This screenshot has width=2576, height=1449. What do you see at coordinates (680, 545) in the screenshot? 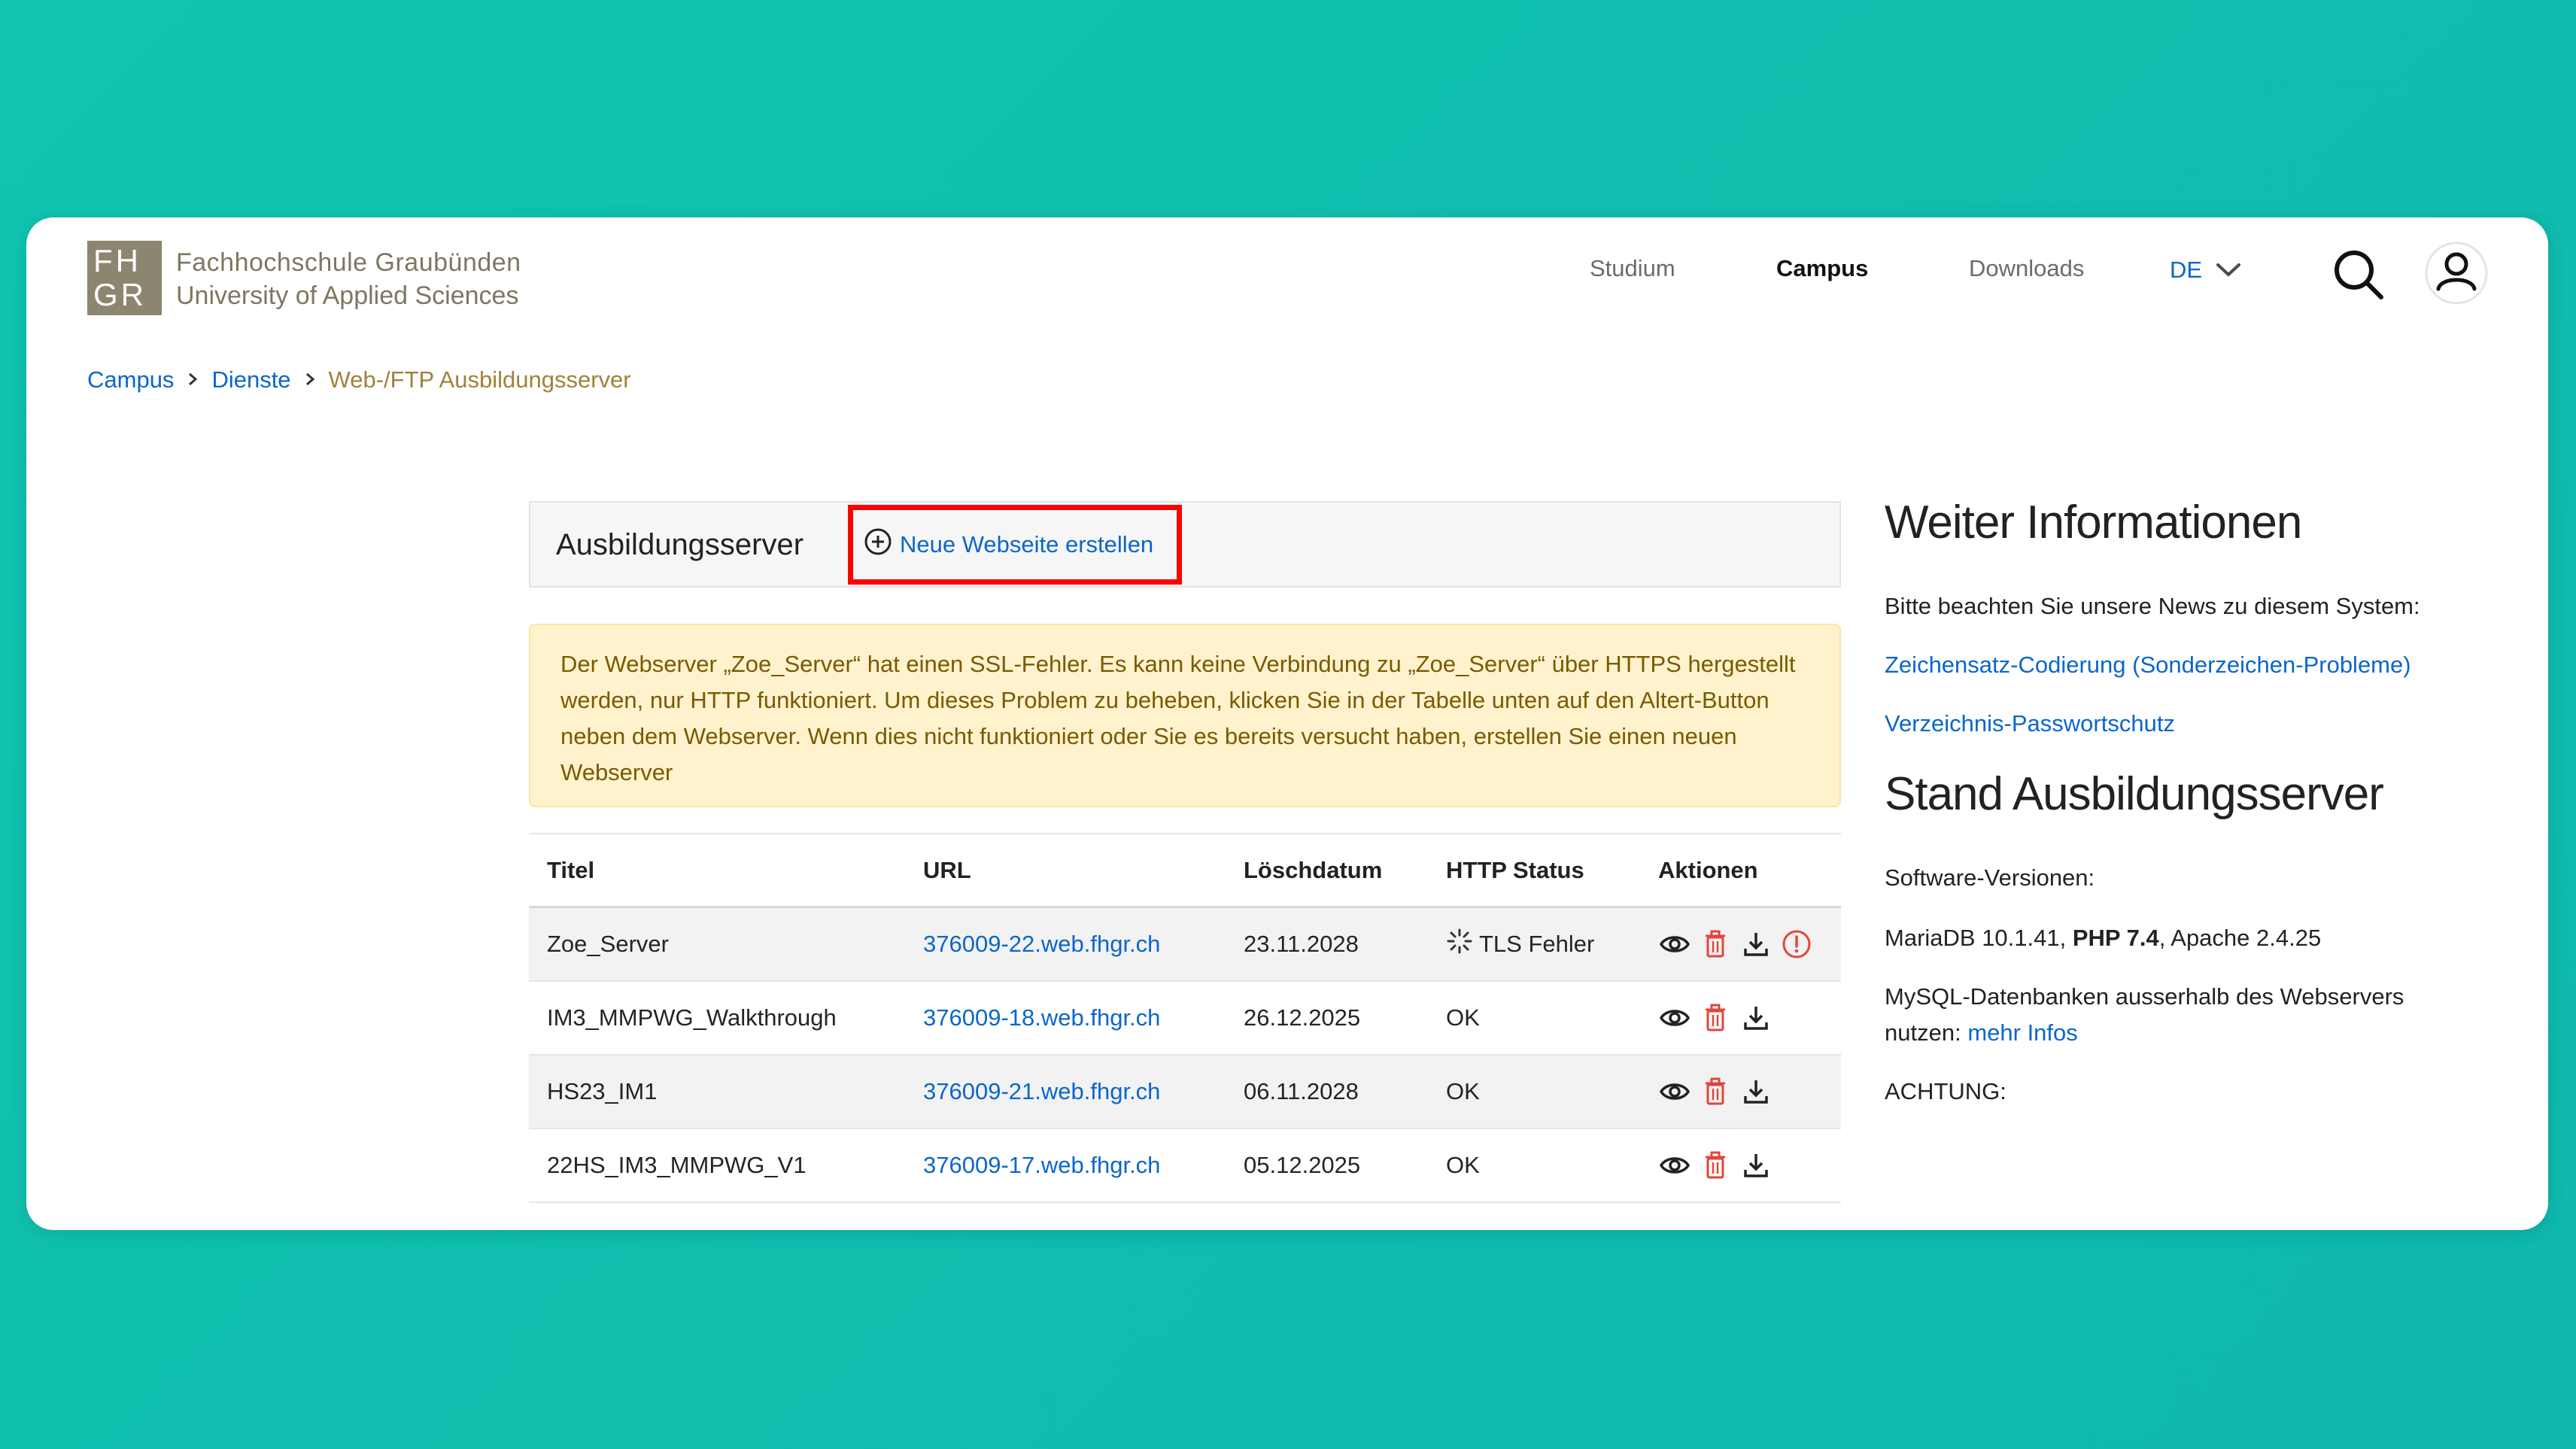
I see `panel-title: Ausbildungsserver` at bounding box center [680, 545].